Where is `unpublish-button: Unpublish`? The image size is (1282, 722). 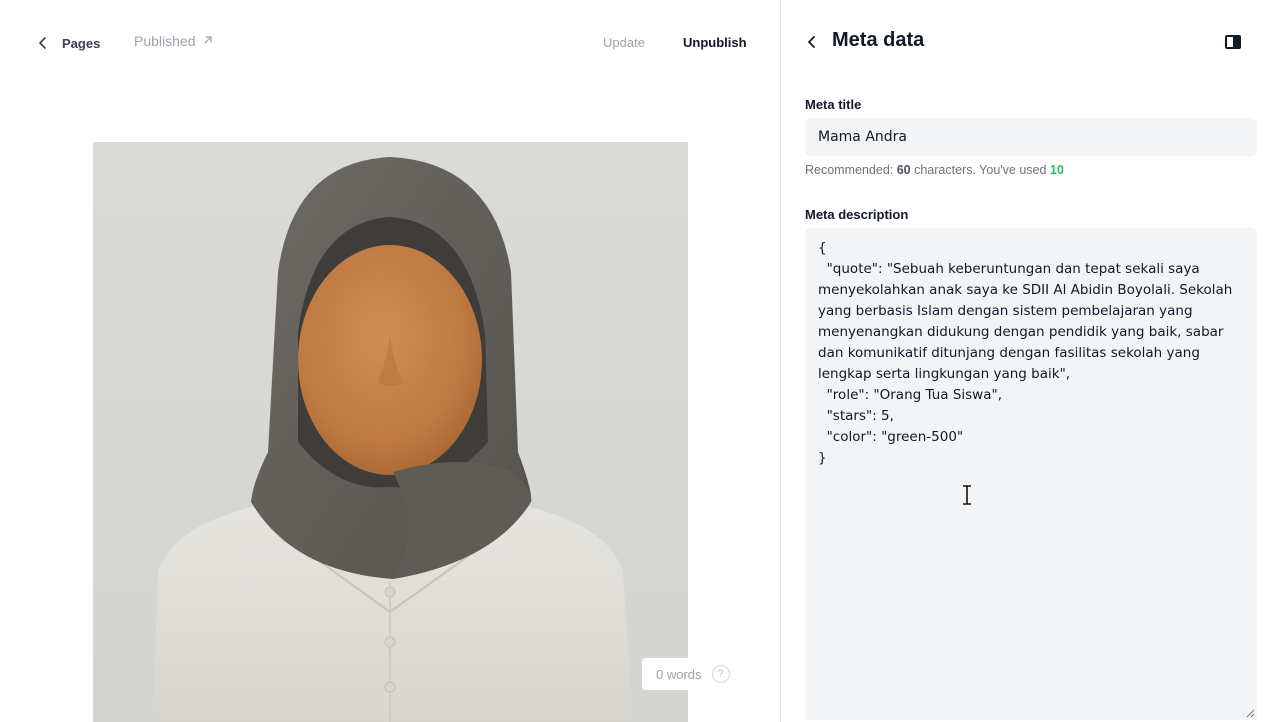
unpublish-button: Unpublish is located at coordinates (715, 42).